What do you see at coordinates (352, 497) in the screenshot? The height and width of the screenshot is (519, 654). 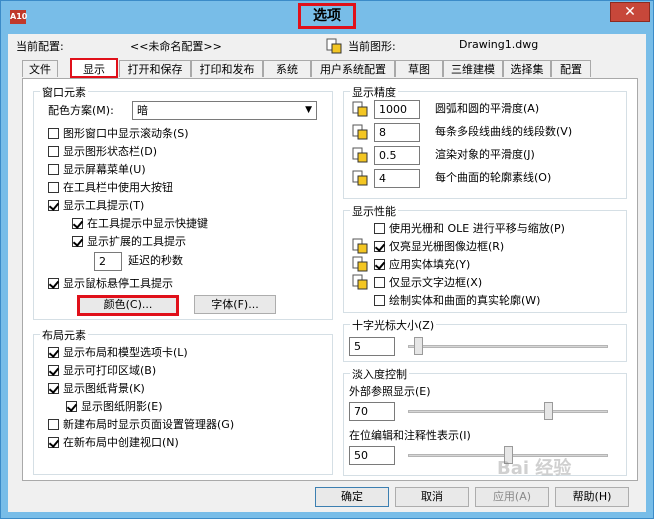 I see `ok-button: 确定` at bounding box center [352, 497].